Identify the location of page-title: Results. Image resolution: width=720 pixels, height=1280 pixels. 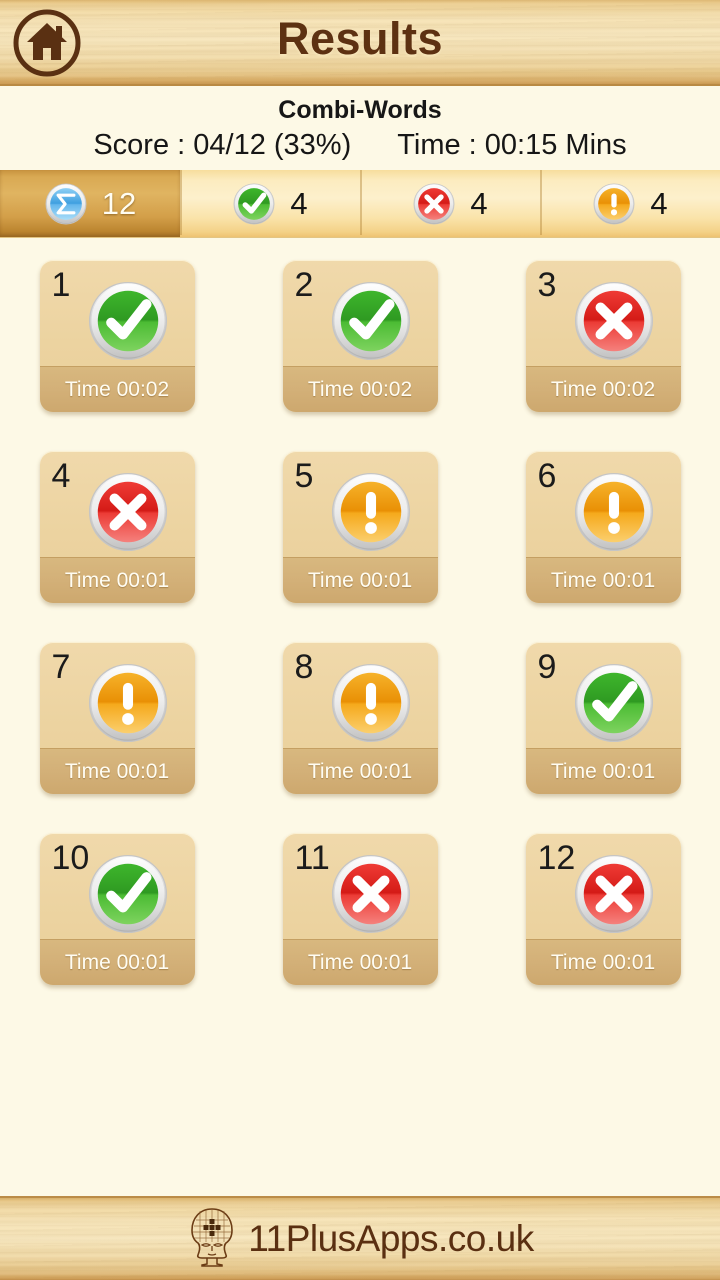
(360, 38).